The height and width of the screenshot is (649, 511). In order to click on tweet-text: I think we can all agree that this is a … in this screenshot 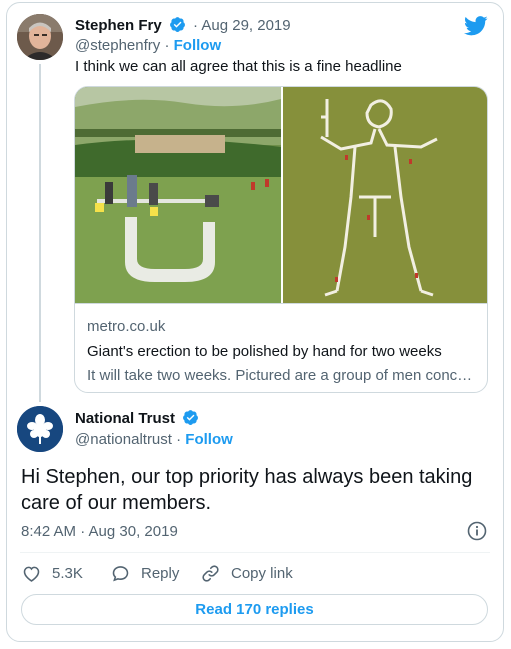, I will do `click(238, 66)`.